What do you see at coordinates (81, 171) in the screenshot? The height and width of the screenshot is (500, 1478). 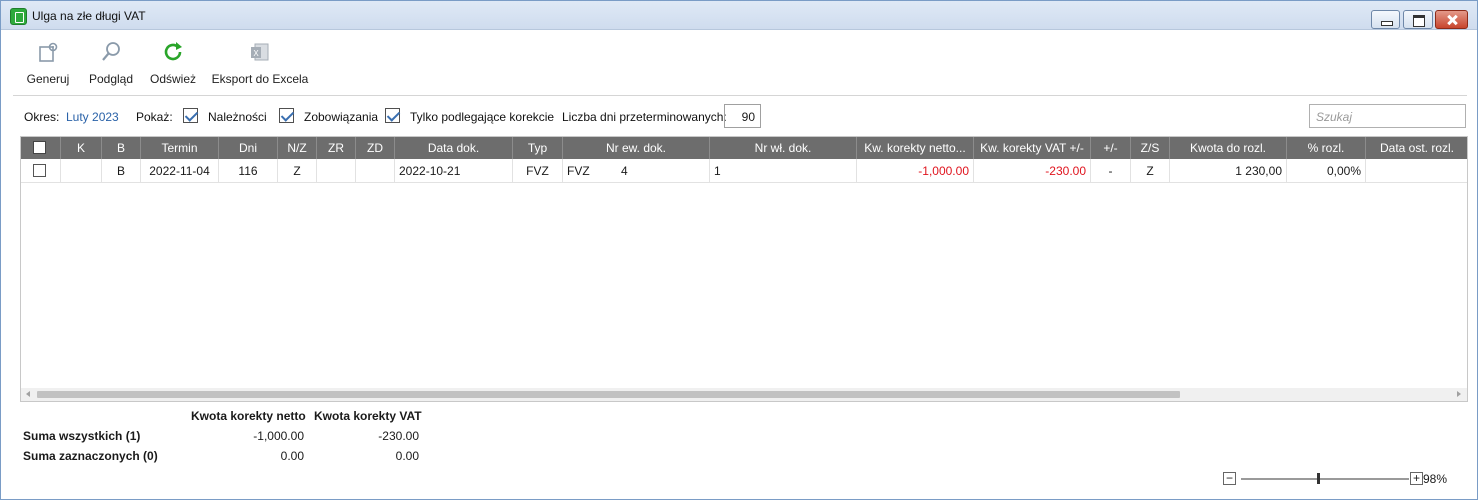 I see `cell-k` at bounding box center [81, 171].